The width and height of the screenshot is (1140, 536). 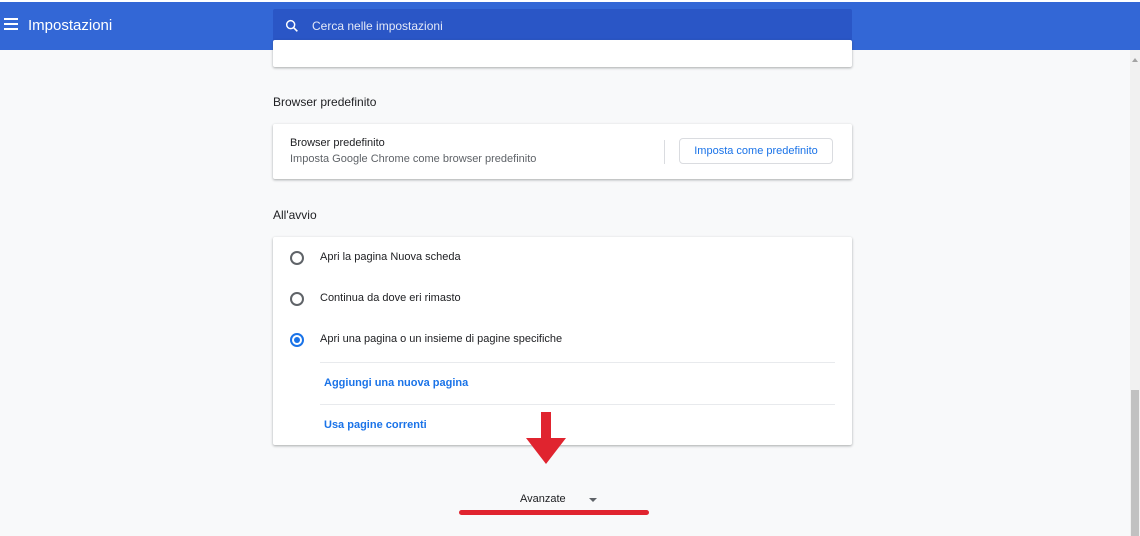 What do you see at coordinates (70, 25) in the screenshot?
I see `page-title: Impostazioni` at bounding box center [70, 25].